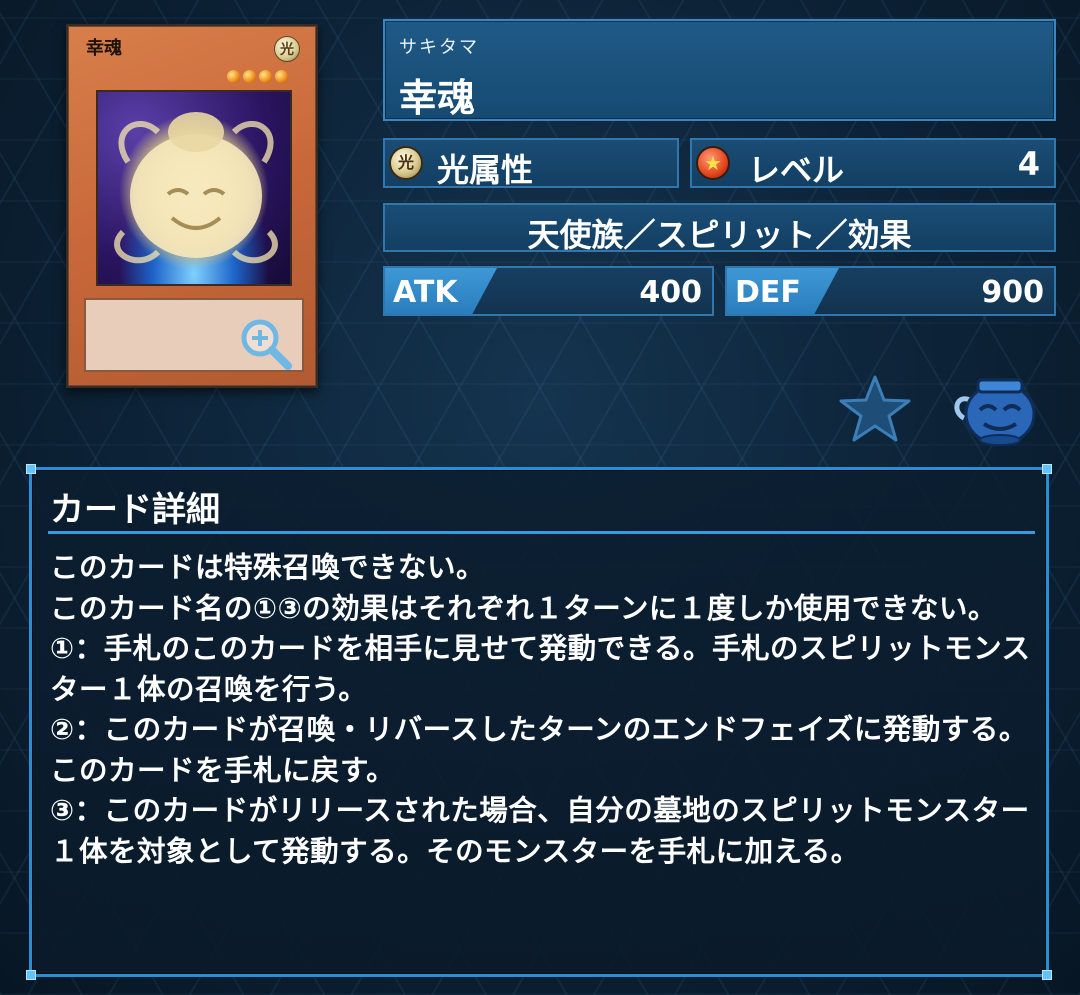 Image resolution: width=1080 pixels, height=995 pixels. Describe the element at coordinates (266, 344) in the screenshot. I see `zoom-in-icon` at that location.